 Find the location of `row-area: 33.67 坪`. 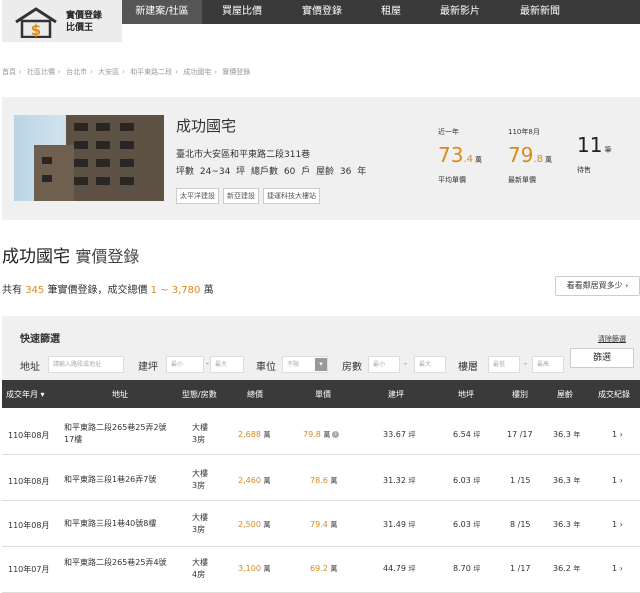

row-area: 33.67 坪 is located at coordinates (399, 434).